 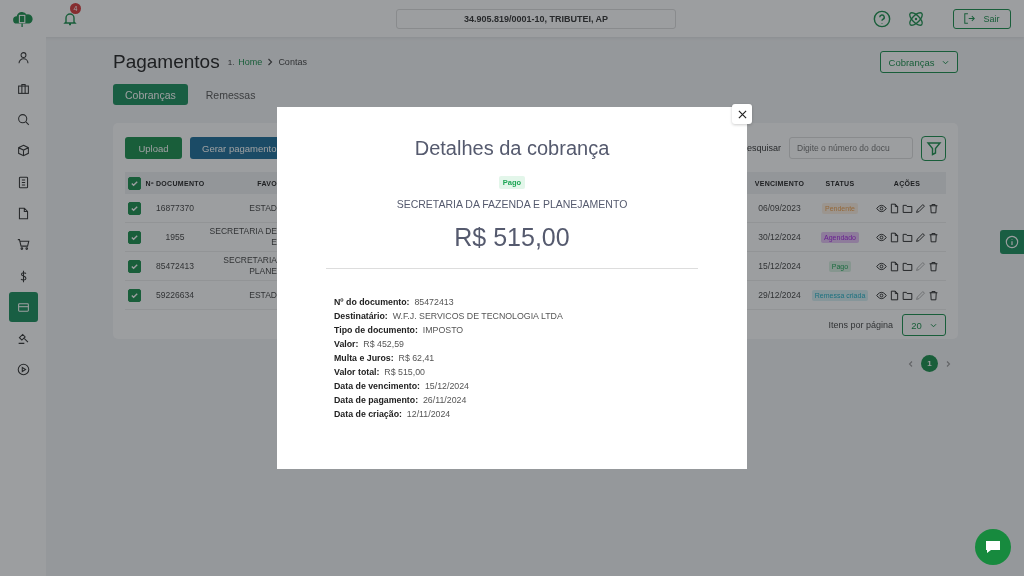 What do you see at coordinates (231, 62) in the screenshot?
I see `breadcrumb-number: 1.` at bounding box center [231, 62].